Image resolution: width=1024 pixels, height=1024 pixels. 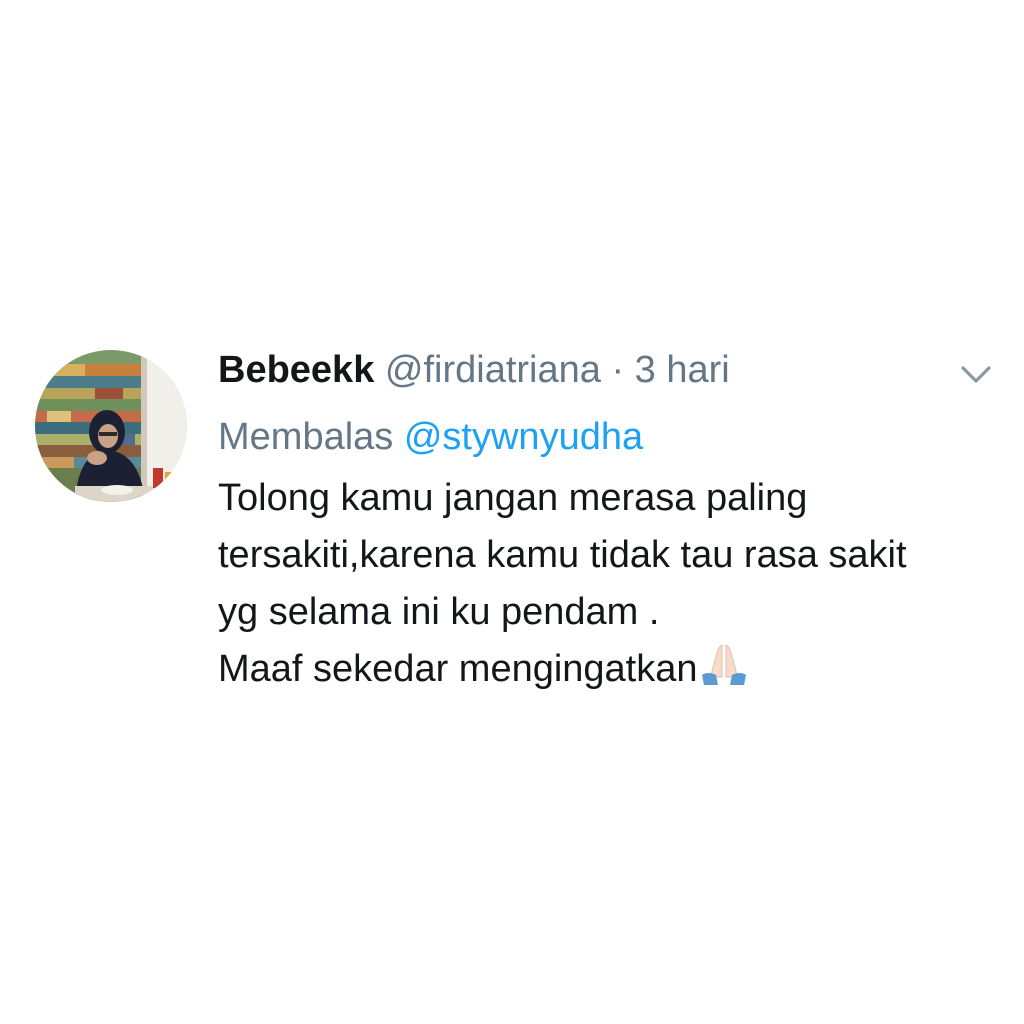 What do you see at coordinates (458, 669) in the screenshot?
I see `tweet-text-line-content: Maaf sekedar mengingatkan` at bounding box center [458, 669].